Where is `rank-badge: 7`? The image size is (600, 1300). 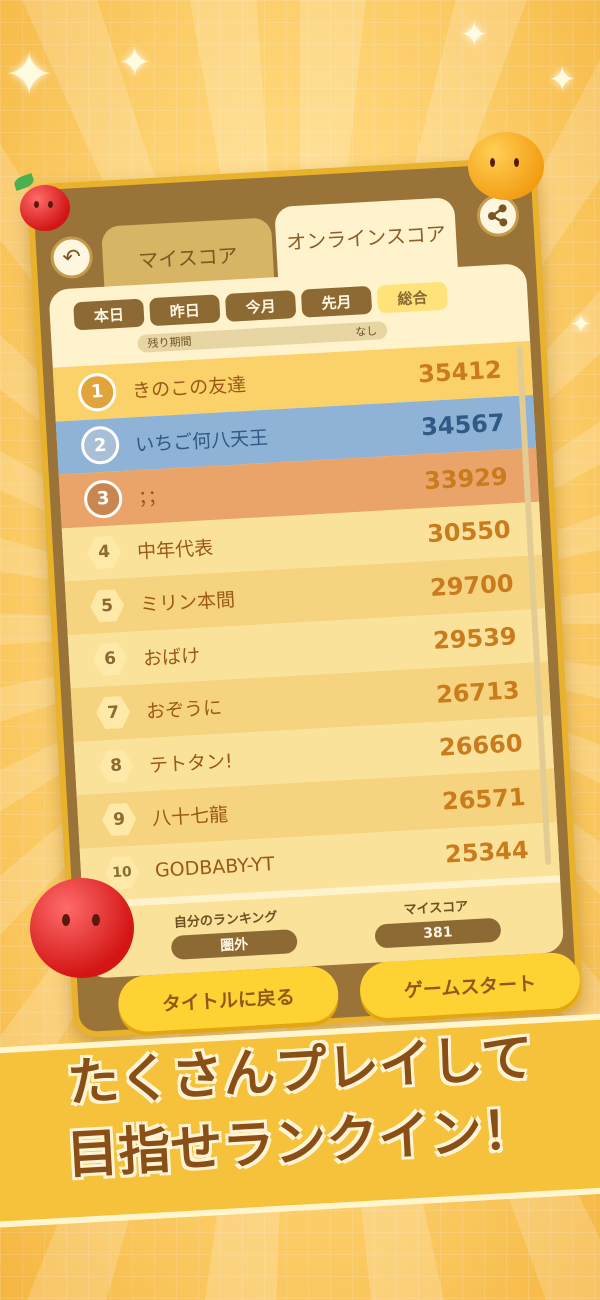
rank-badge: 7 is located at coordinates (113, 713).